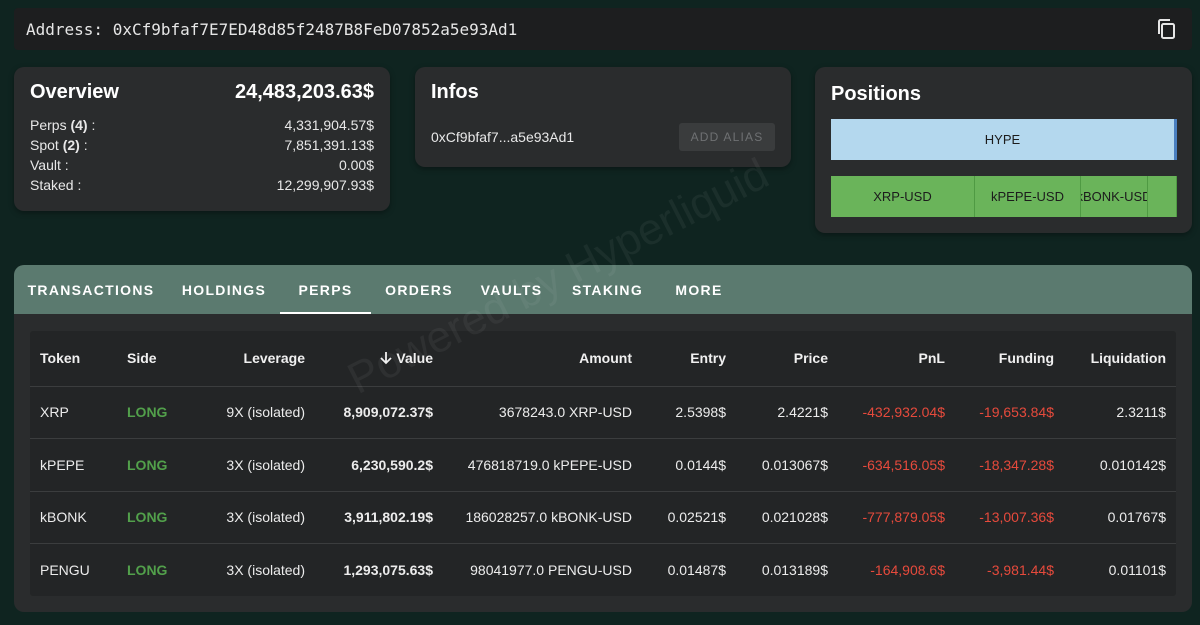  I want to click on col-header-value: Value, so click(379, 358).